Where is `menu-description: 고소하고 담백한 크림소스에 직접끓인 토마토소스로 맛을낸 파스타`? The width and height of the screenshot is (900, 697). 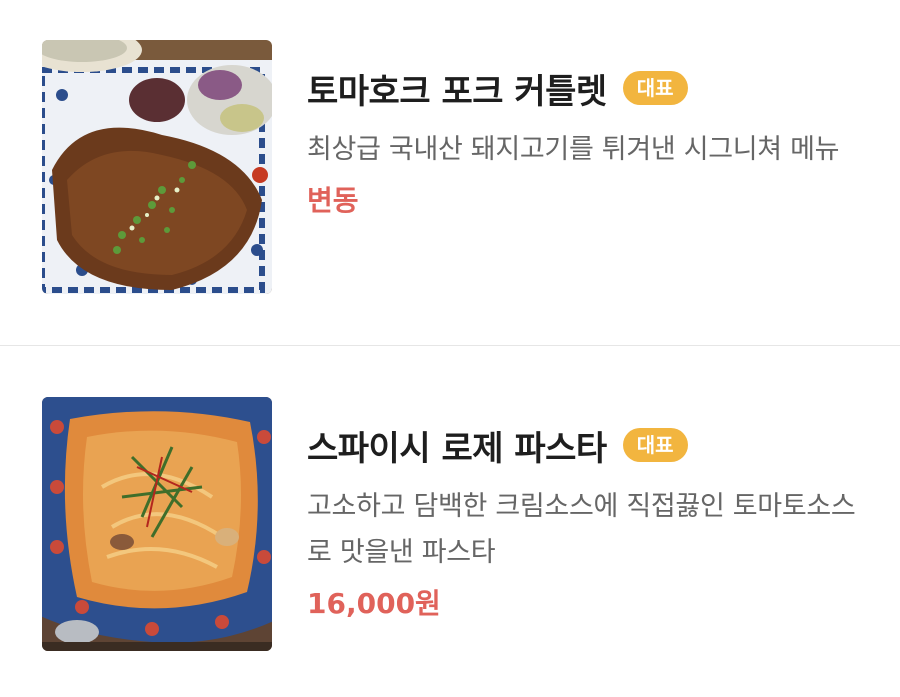
menu-description: 고소하고 담백한 크림소스에 직접끓인 토마토소스로 맛을낸 파스타 is located at coordinates (581, 529).